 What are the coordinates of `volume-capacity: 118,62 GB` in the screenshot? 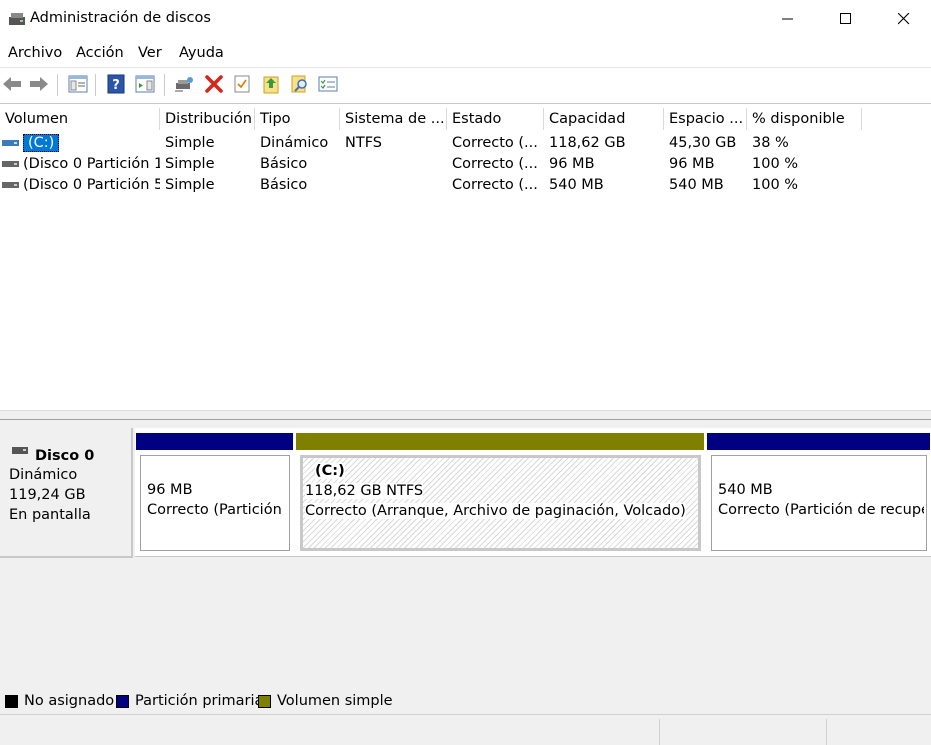 It's located at (587, 143).